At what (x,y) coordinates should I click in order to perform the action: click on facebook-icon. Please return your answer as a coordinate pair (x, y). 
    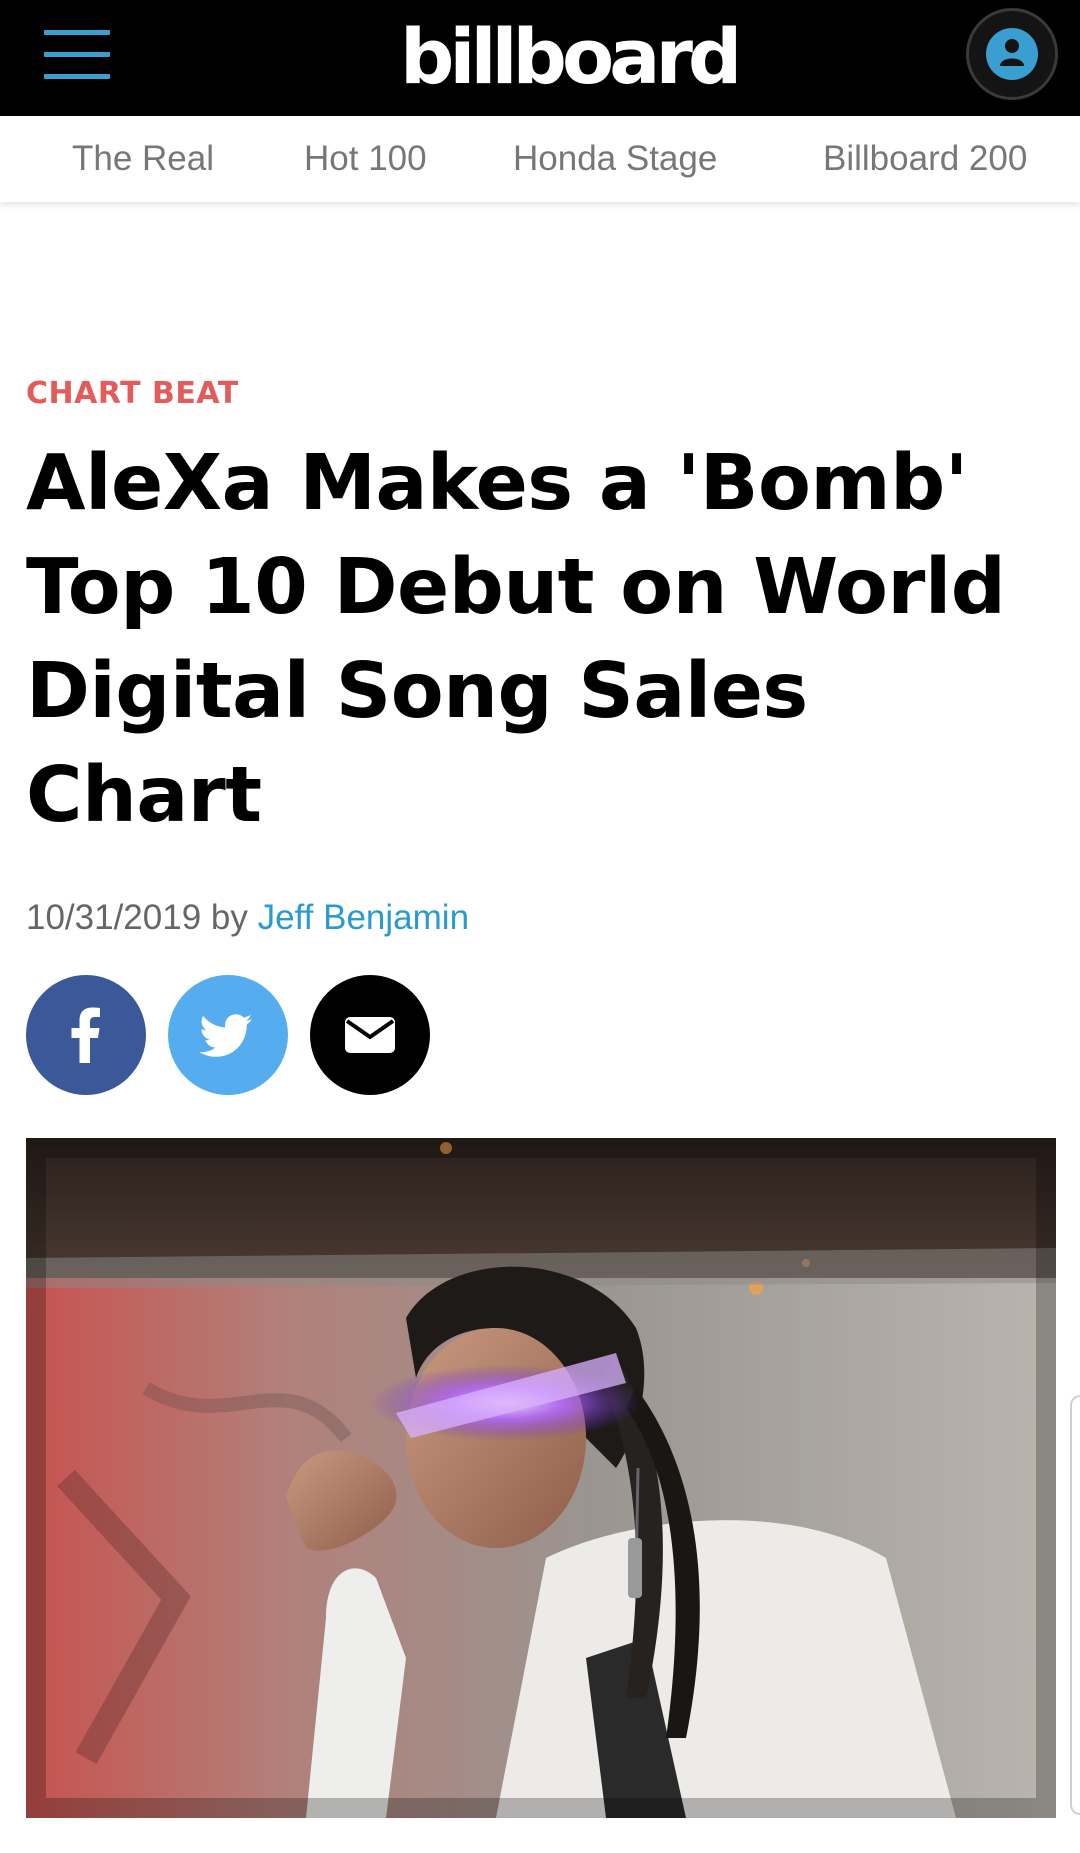
    Looking at the image, I should click on (85, 1035).